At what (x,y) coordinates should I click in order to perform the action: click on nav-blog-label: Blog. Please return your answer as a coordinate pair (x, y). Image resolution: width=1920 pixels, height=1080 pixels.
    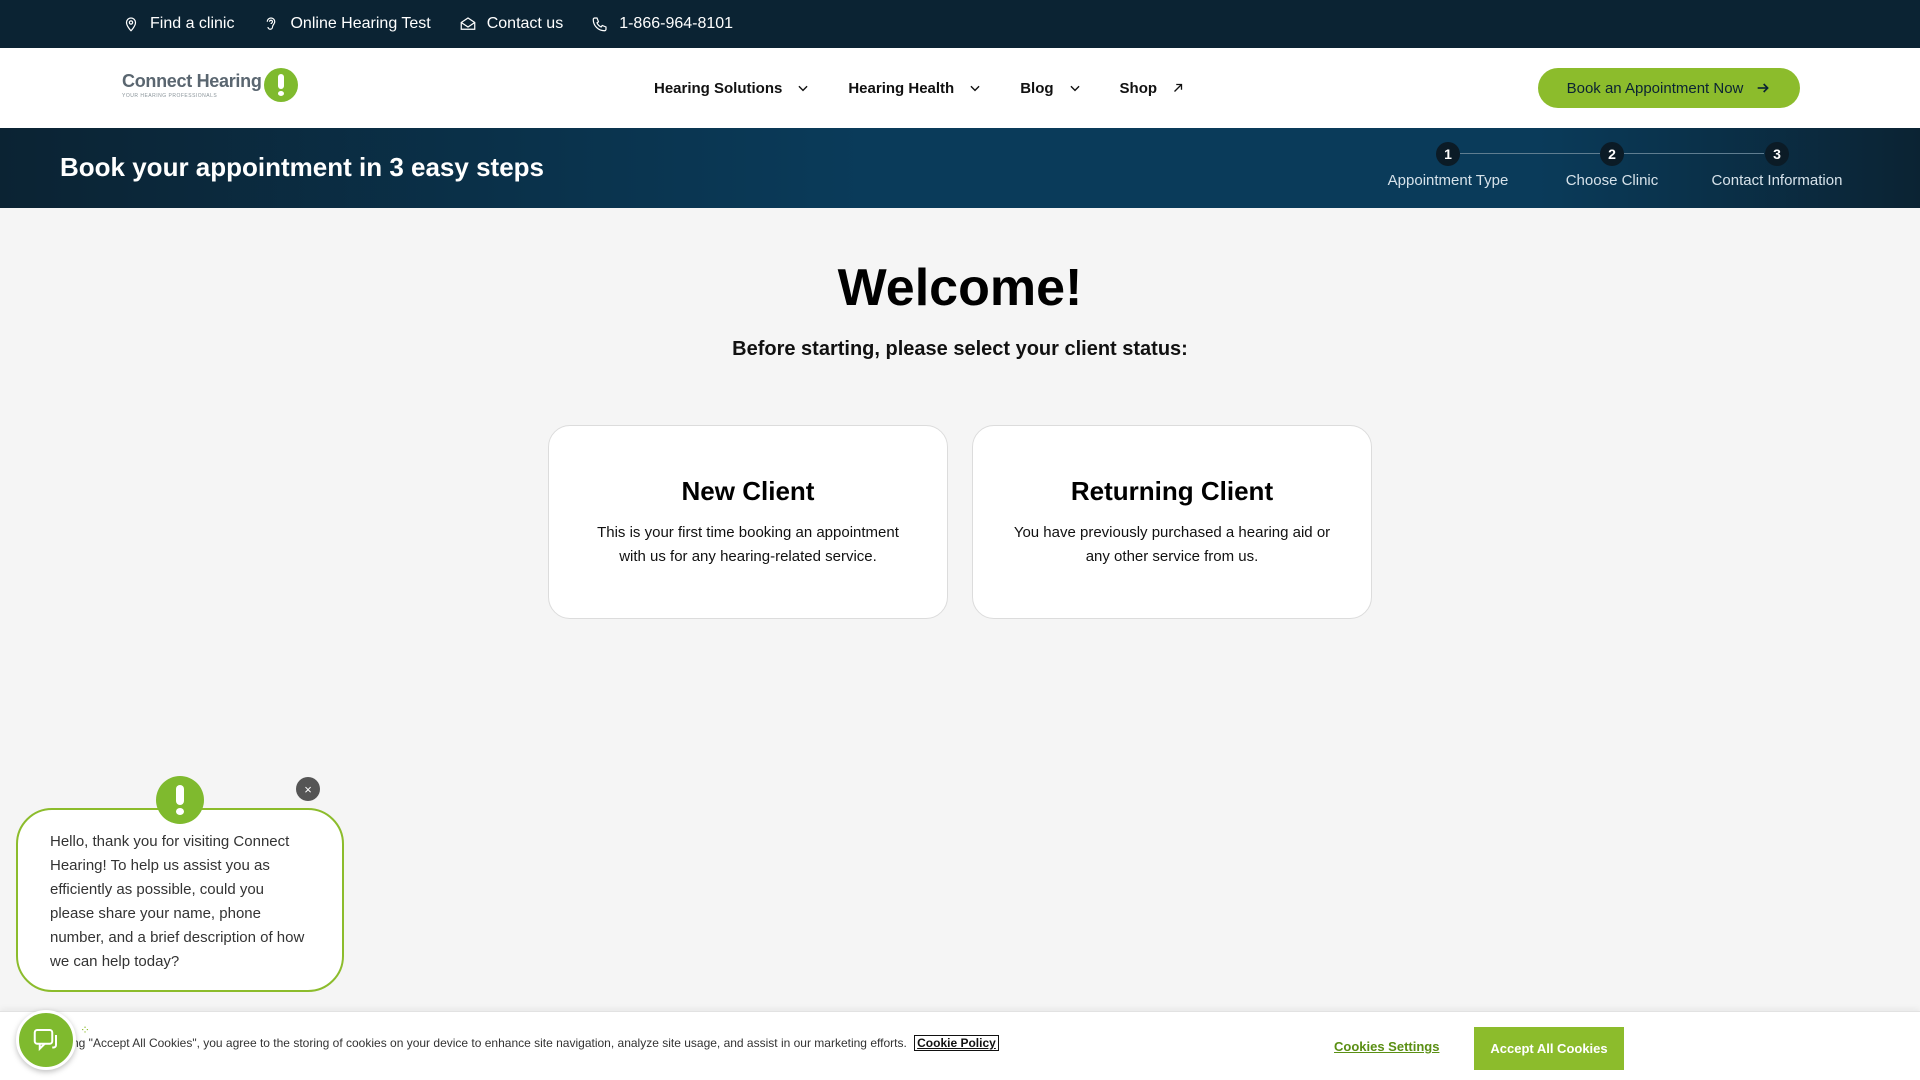
    Looking at the image, I should click on (1037, 88).